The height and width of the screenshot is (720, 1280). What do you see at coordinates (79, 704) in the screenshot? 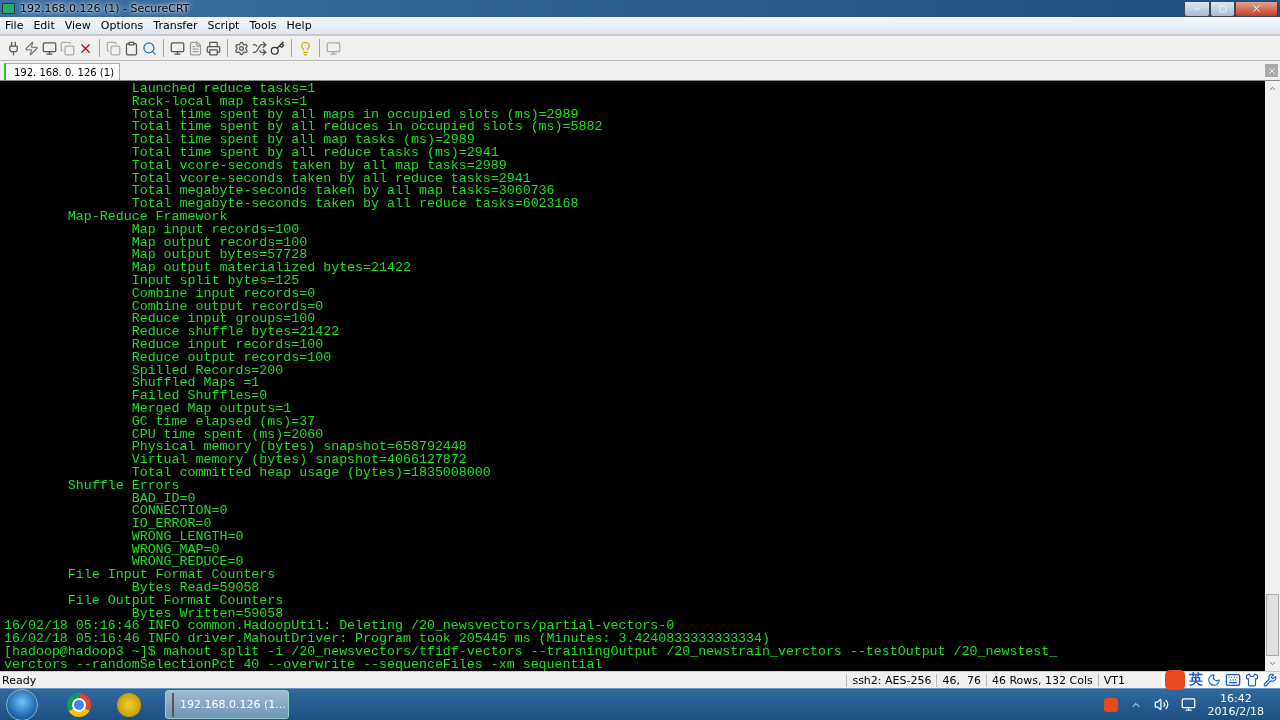
I see `browser-icon` at bounding box center [79, 704].